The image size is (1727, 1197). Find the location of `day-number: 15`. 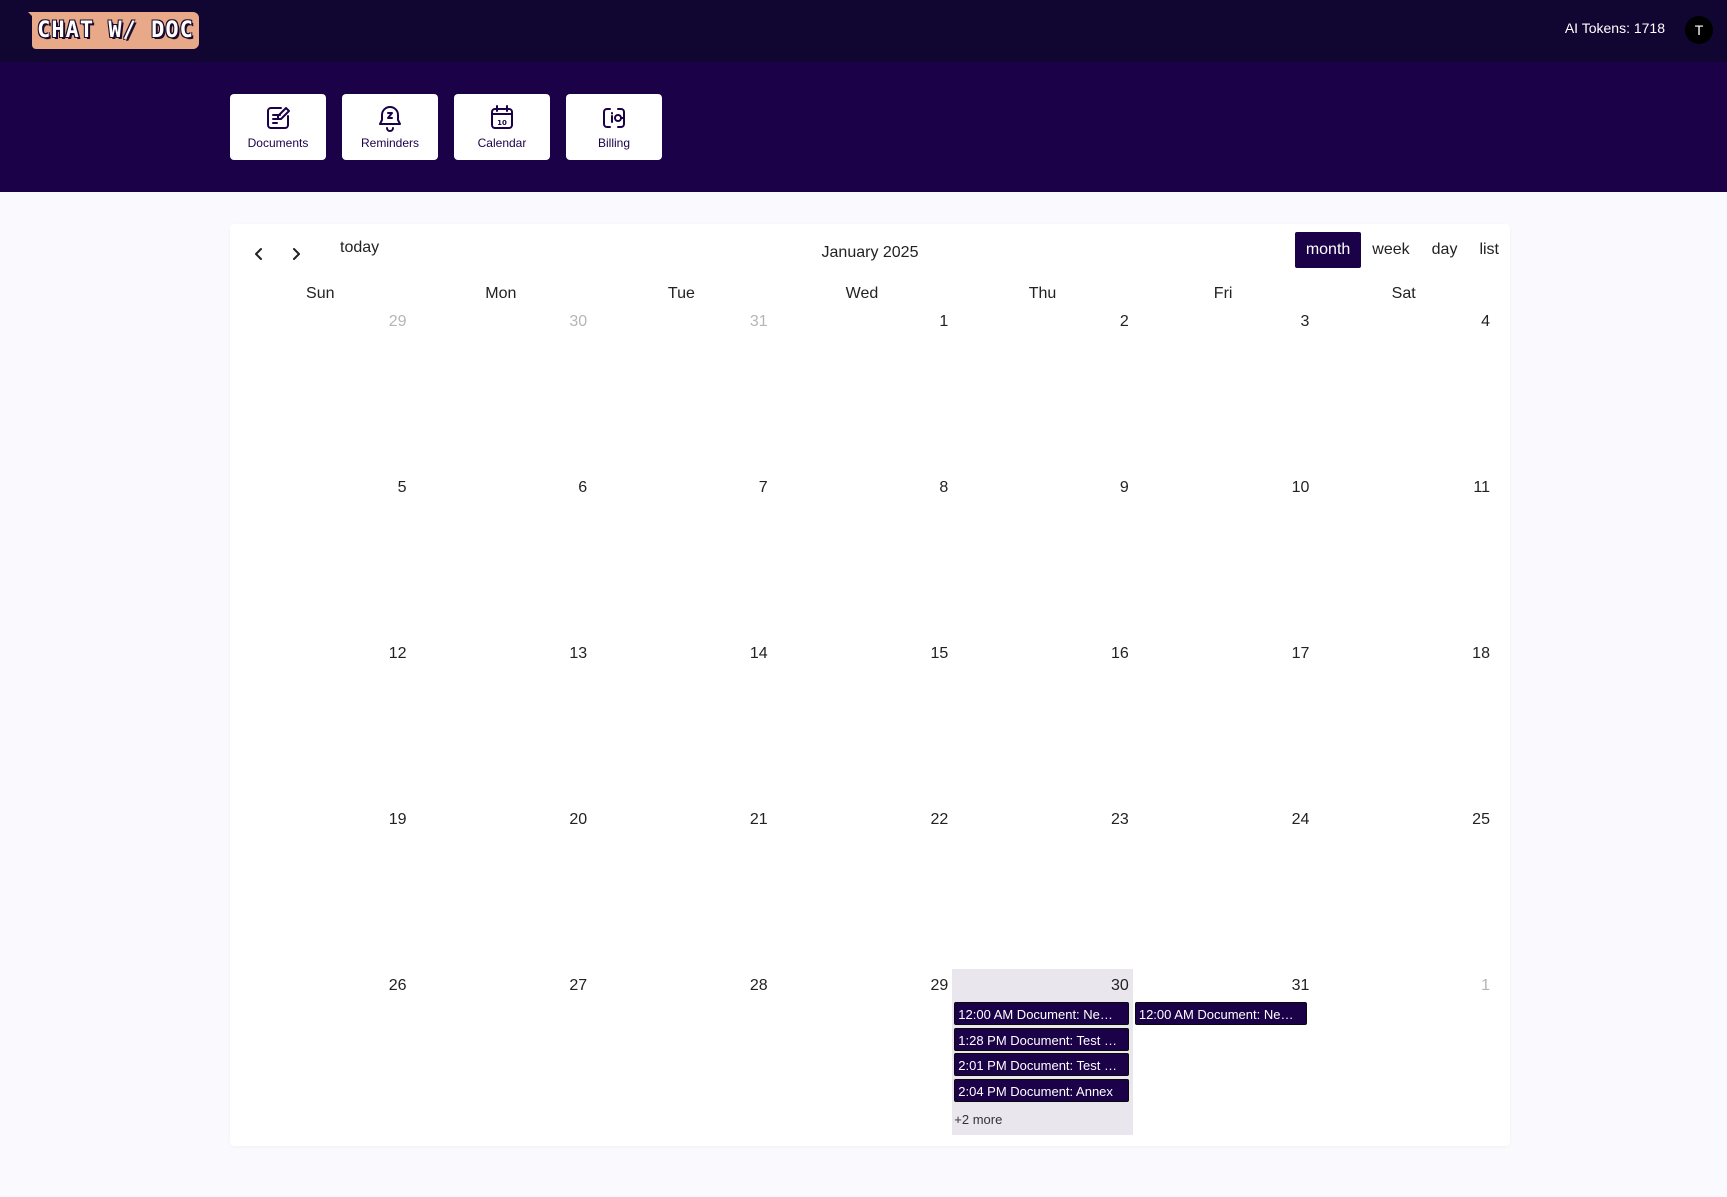

day-number: 15 is located at coordinates (939, 654).